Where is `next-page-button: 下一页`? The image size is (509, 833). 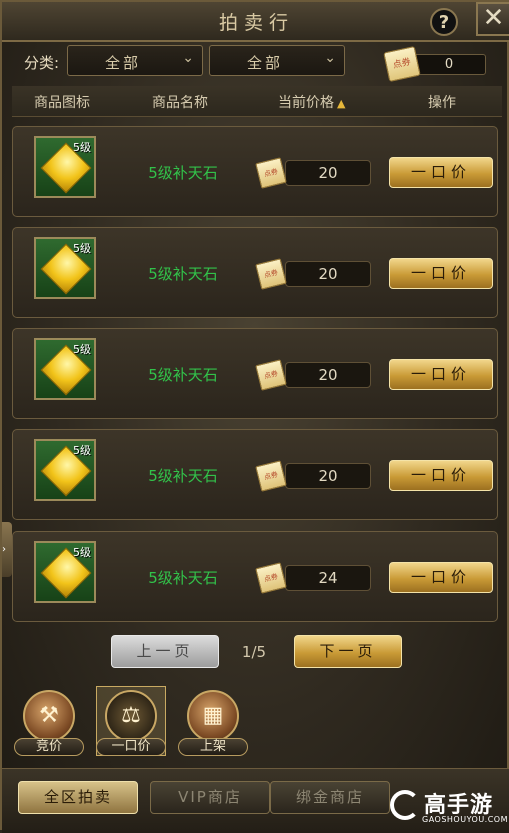 next-page-button: 下一页 is located at coordinates (348, 651).